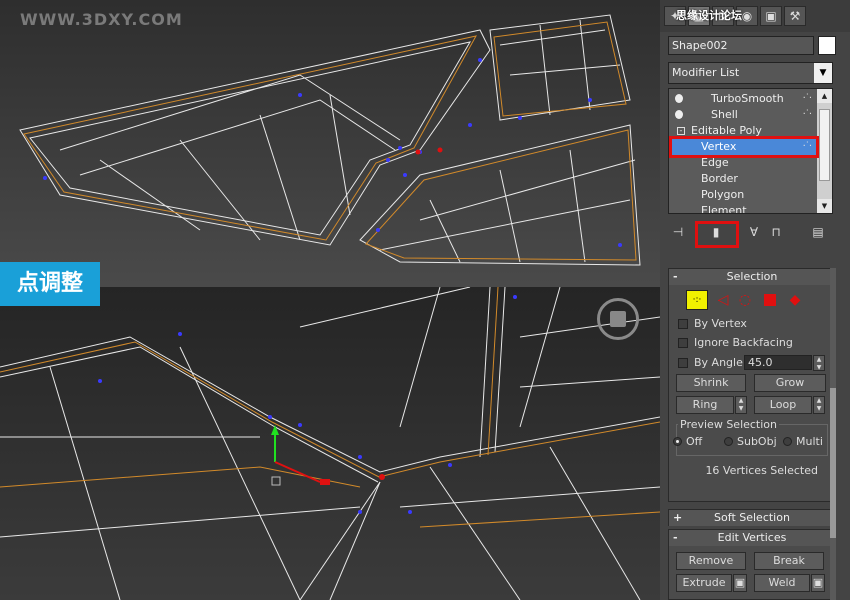  What do you see at coordinates (824, 145) in the screenshot?
I see `scroll-thumb` at bounding box center [824, 145].